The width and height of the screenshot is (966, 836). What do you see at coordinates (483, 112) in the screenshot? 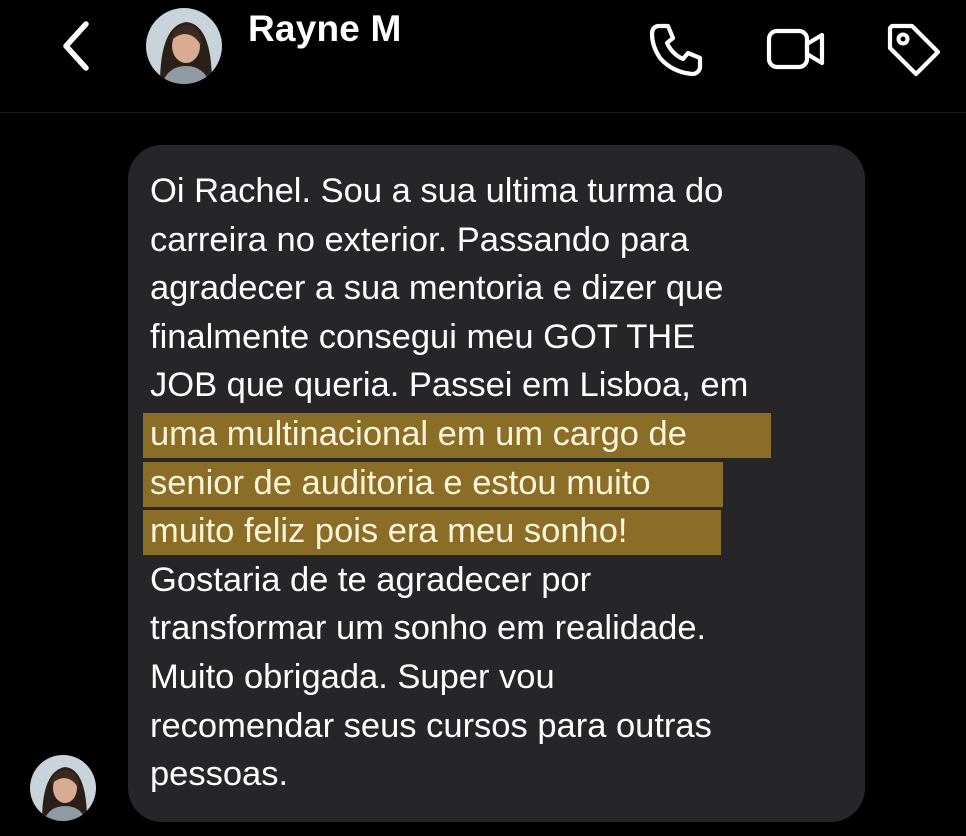
I see `header-divider` at bounding box center [483, 112].